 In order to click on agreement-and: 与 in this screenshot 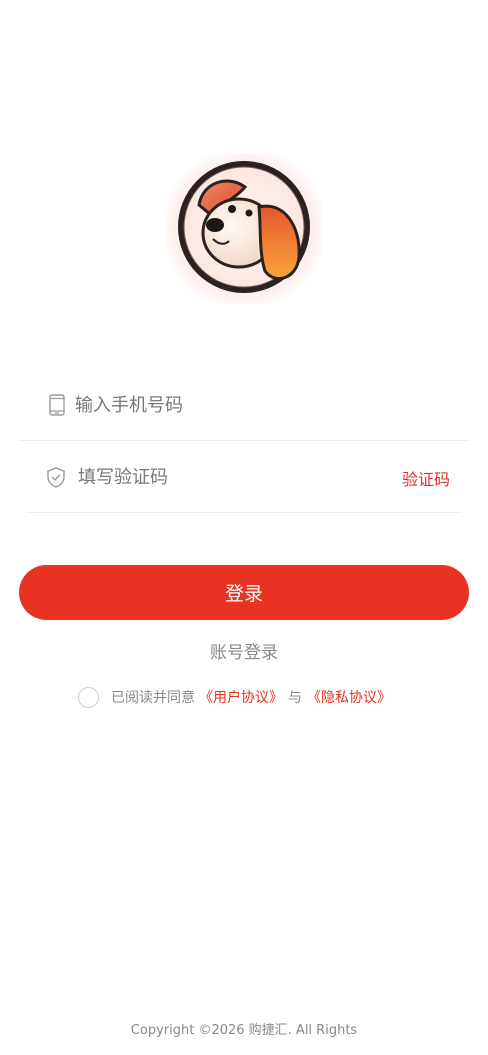, I will do `click(295, 698)`.